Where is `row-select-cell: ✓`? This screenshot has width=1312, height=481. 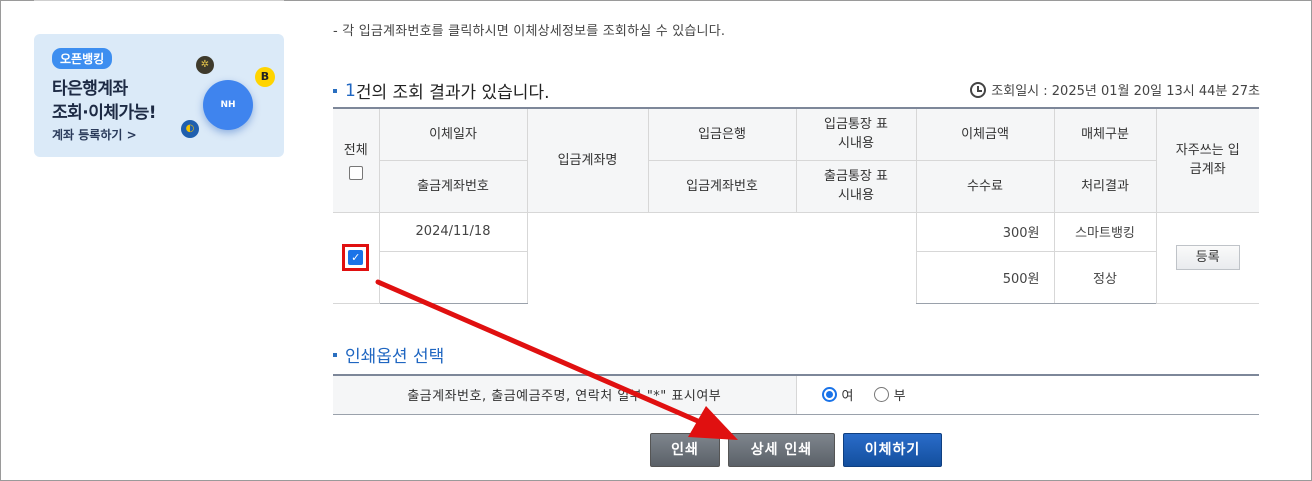 row-select-cell: ✓ is located at coordinates (356, 257).